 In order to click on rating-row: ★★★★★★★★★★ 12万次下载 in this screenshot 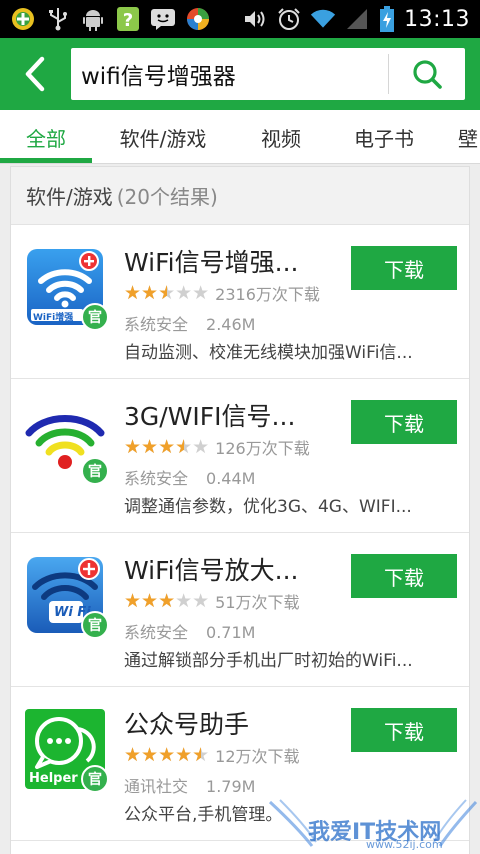, I will do `click(212, 755)`.